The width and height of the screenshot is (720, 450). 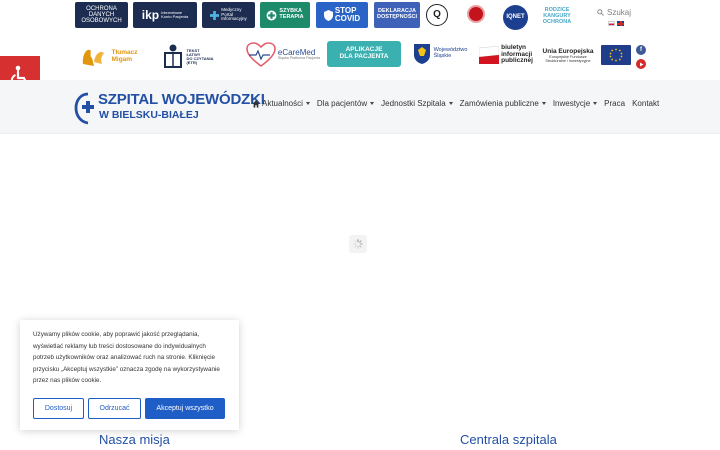 What do you see at coordinates (109, 57) in the screenshot?
I see `sign-language-translator-link: Tłumacz Migam` at bounding box center [109, 57].